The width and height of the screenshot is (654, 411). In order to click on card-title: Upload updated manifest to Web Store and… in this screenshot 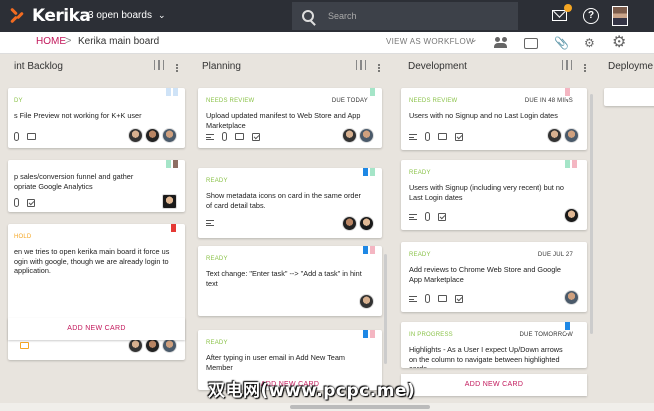, I will do `click(283, 120)`.